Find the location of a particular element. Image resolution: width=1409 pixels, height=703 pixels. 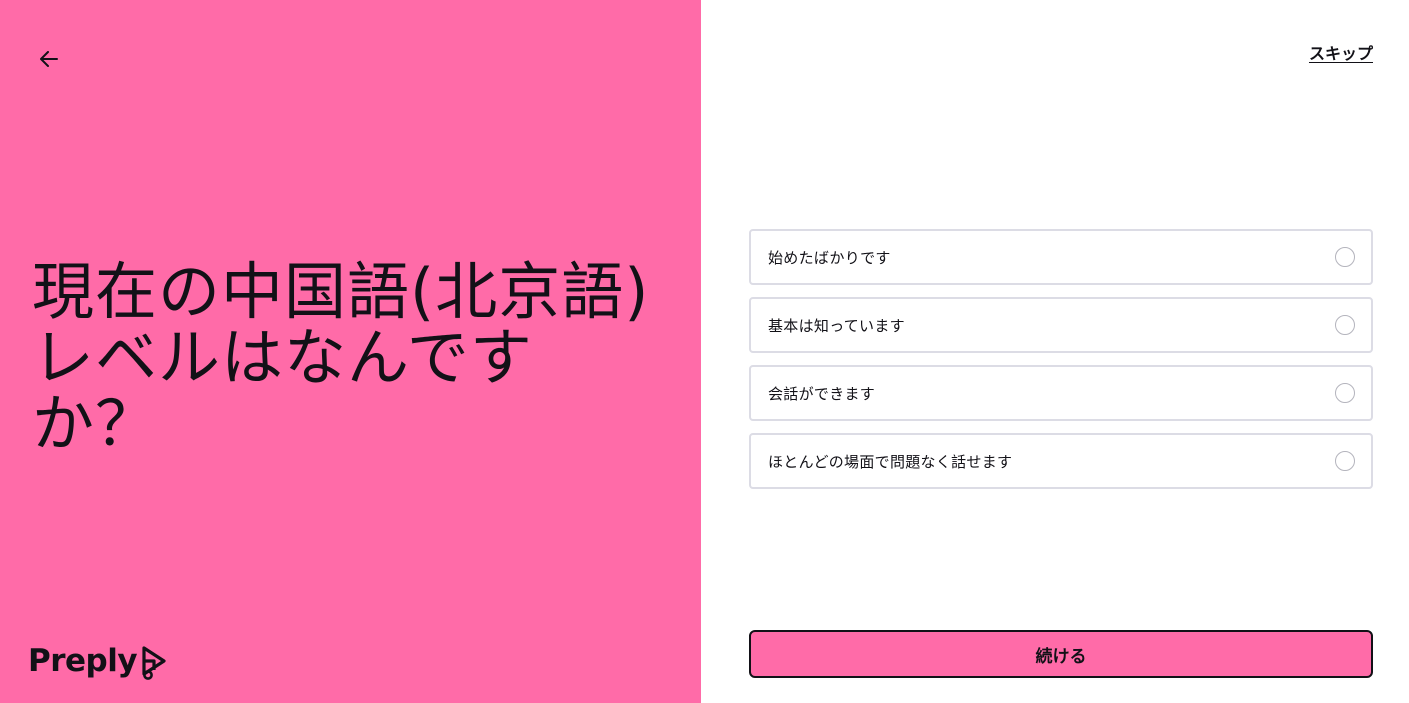

continue-button: 続ける is located at coordinates (1061, 654).